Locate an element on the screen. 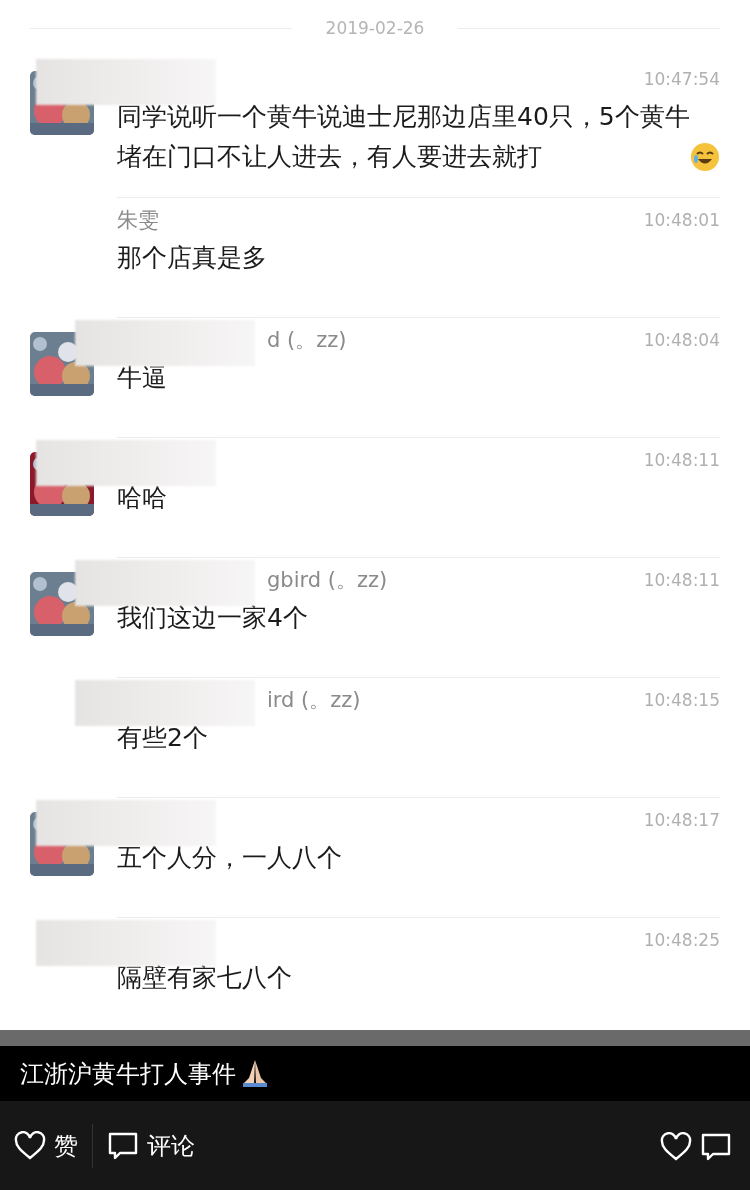 The width and height of the screenshot is (750, 1190). message-text: 五个人分，一人八个 is located at coordinates (229, 858).